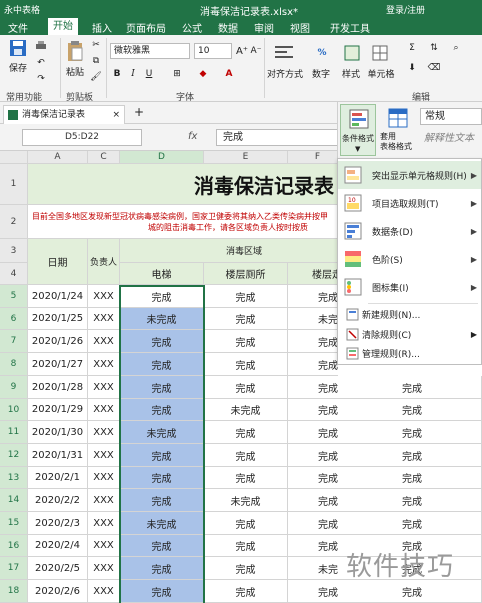 Image resolution: width=482 pixels, height=603 pixels. Describe the element at coordinates (117, 74) in the screenshot. I see `bold-icon: B` at that location.